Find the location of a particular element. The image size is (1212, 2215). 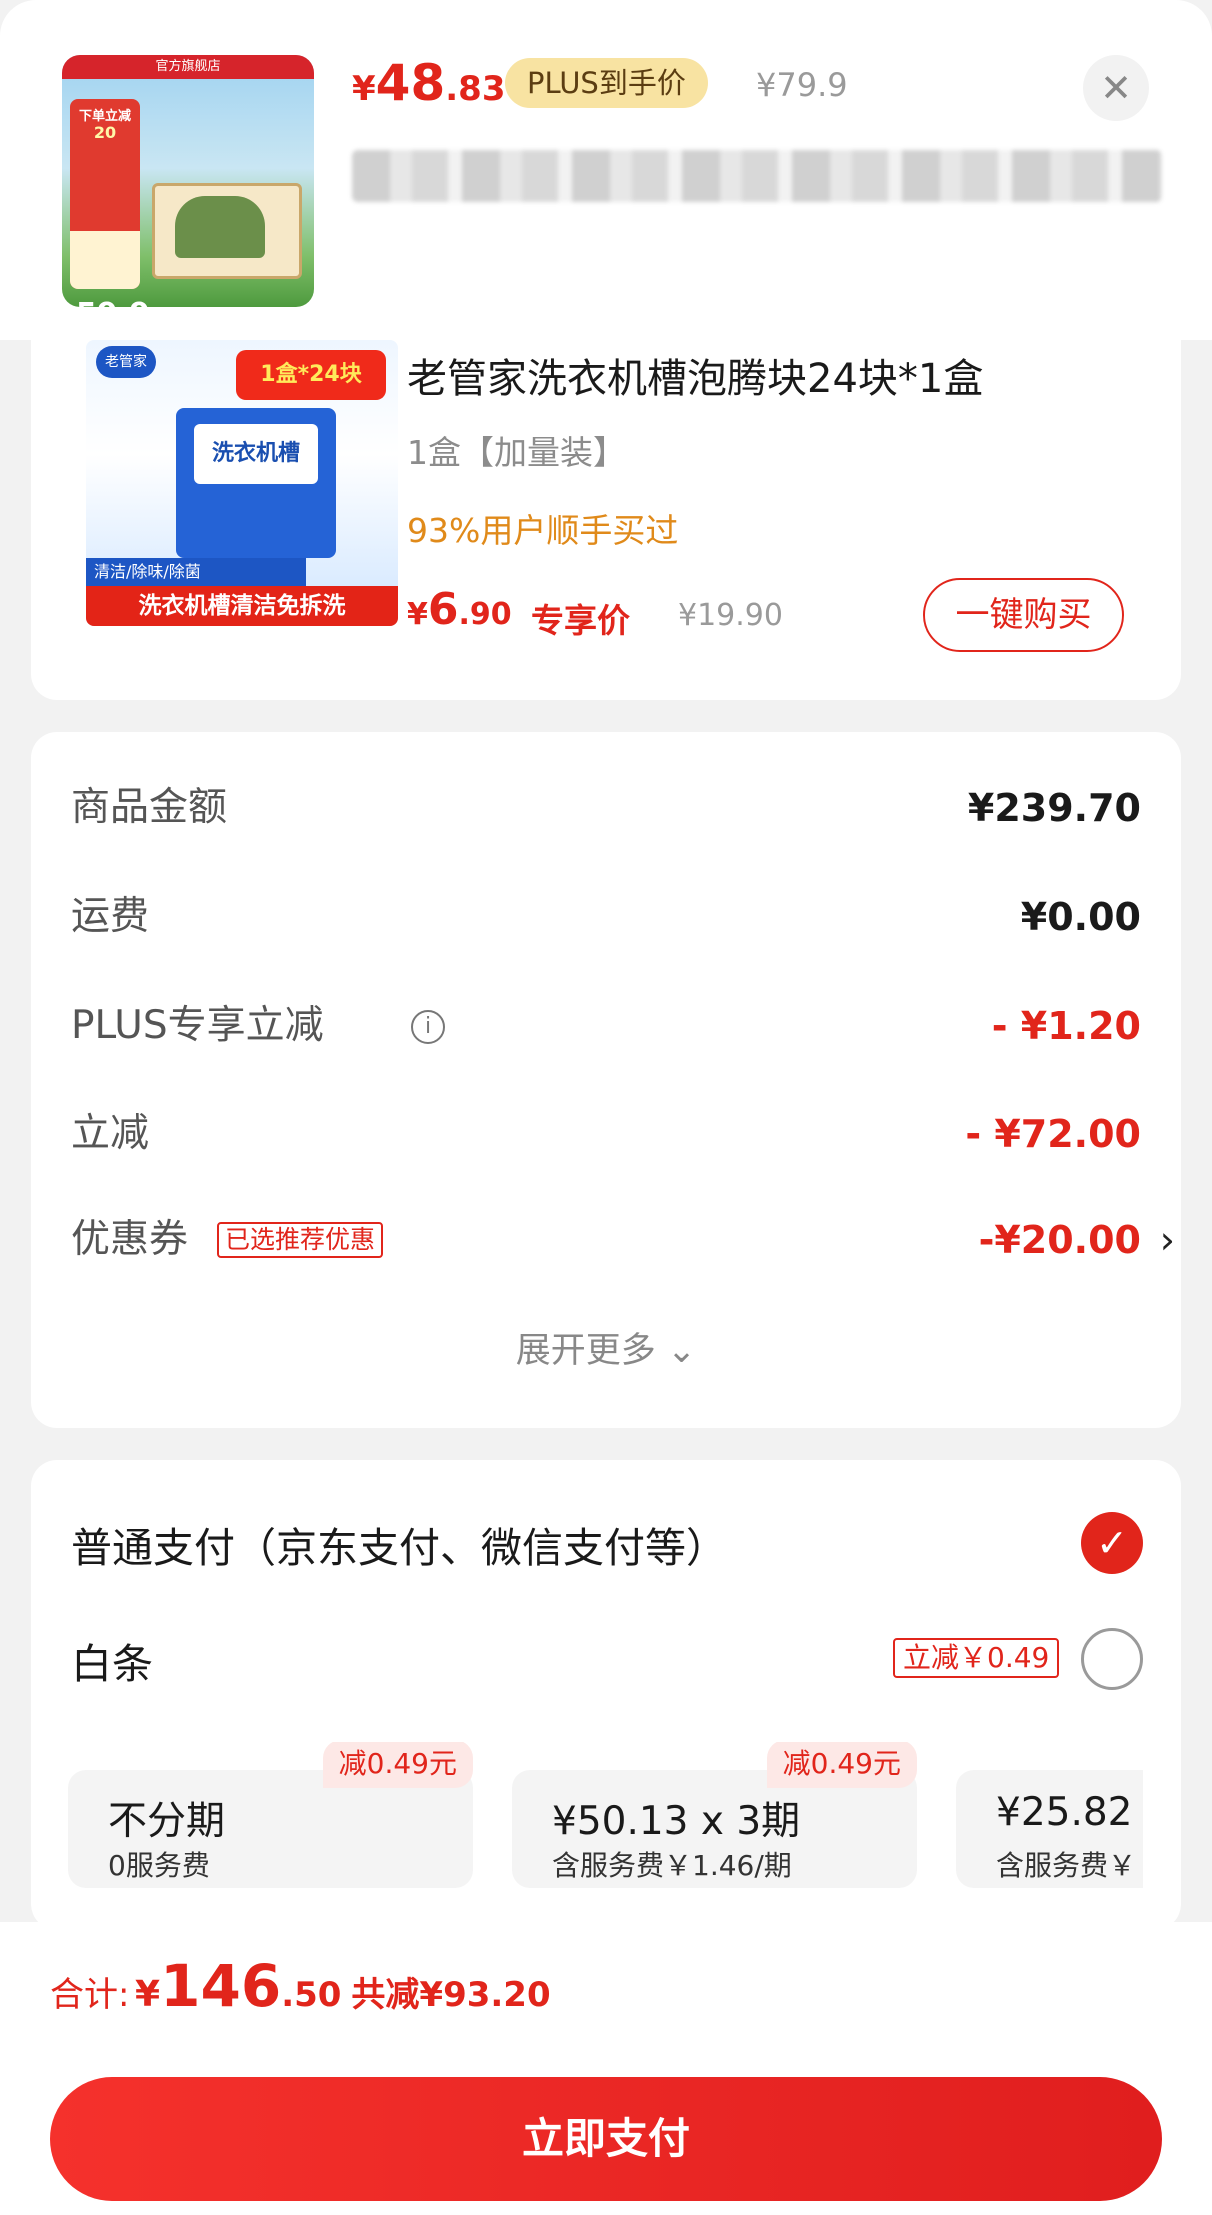

instant-discount-value: - ¥72.00 is located at coordinates (1053, 1134).